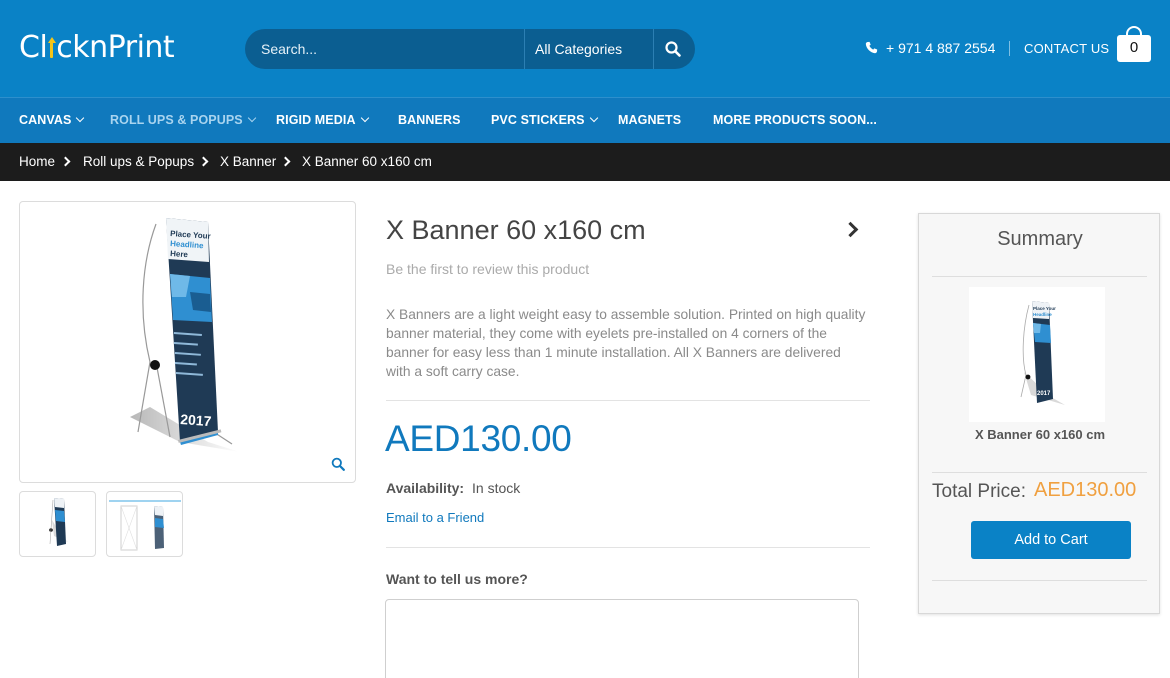  I want to click on nav-item-canvas: CANVAS, so click(52, 120).